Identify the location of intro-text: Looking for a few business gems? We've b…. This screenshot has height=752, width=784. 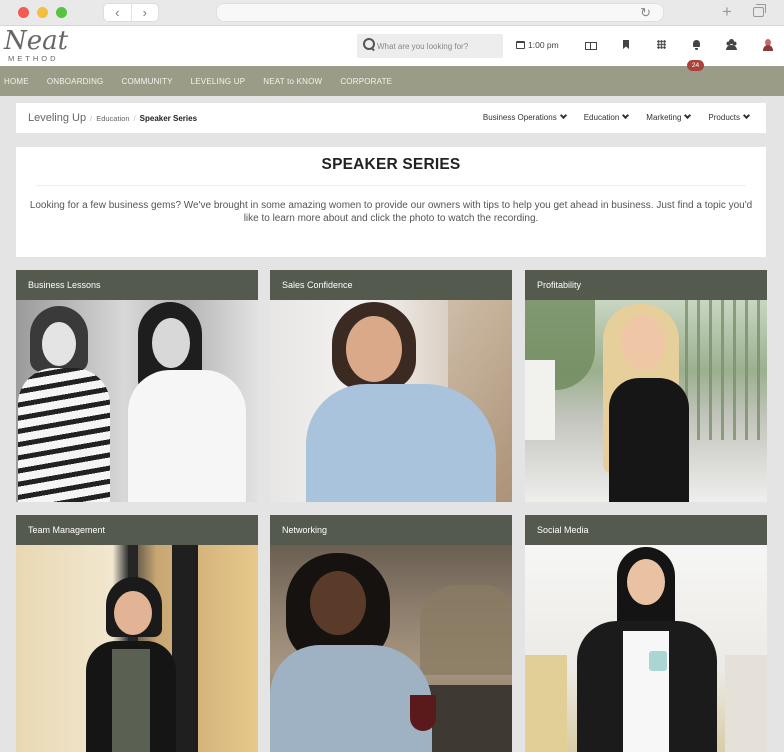
(391, 212).